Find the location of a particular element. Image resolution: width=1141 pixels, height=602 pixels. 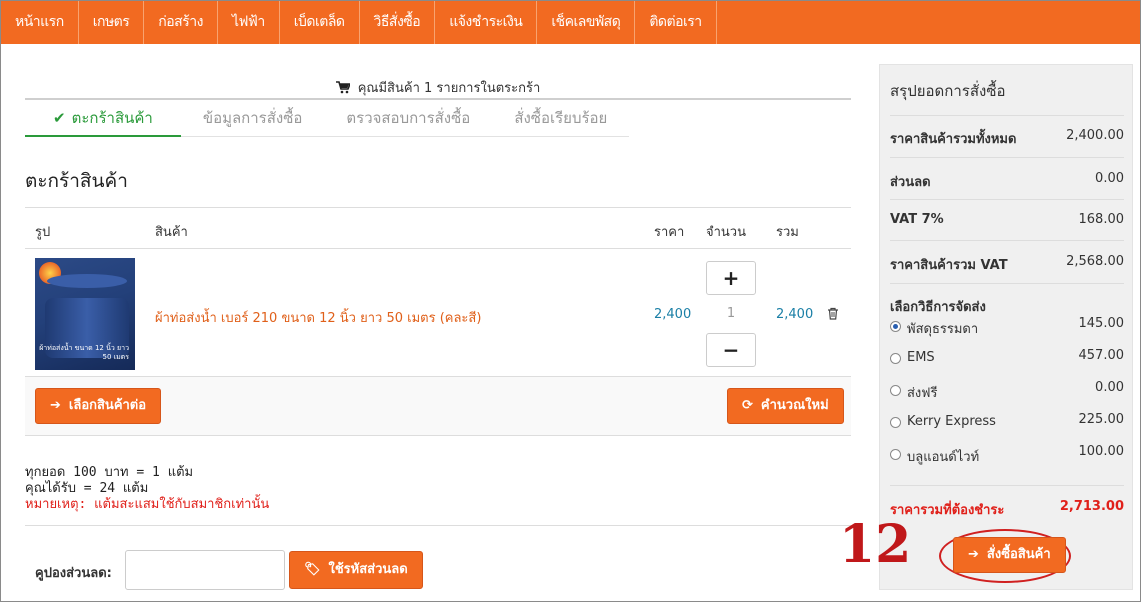

cart-message-text: คุณมีสินค้า 1 รายการในตระกร้า is located at coordinates (449, 88).